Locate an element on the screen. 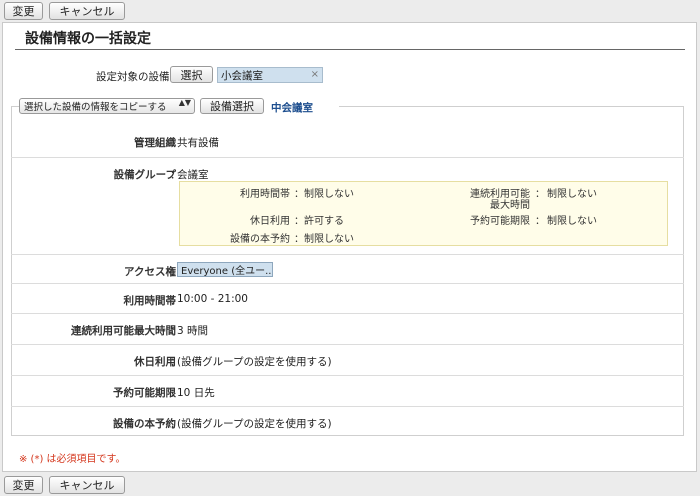 The height and width of the screenshot is (496, 700). gd-period-value: 制限しない is located at coordinates (572, 221).